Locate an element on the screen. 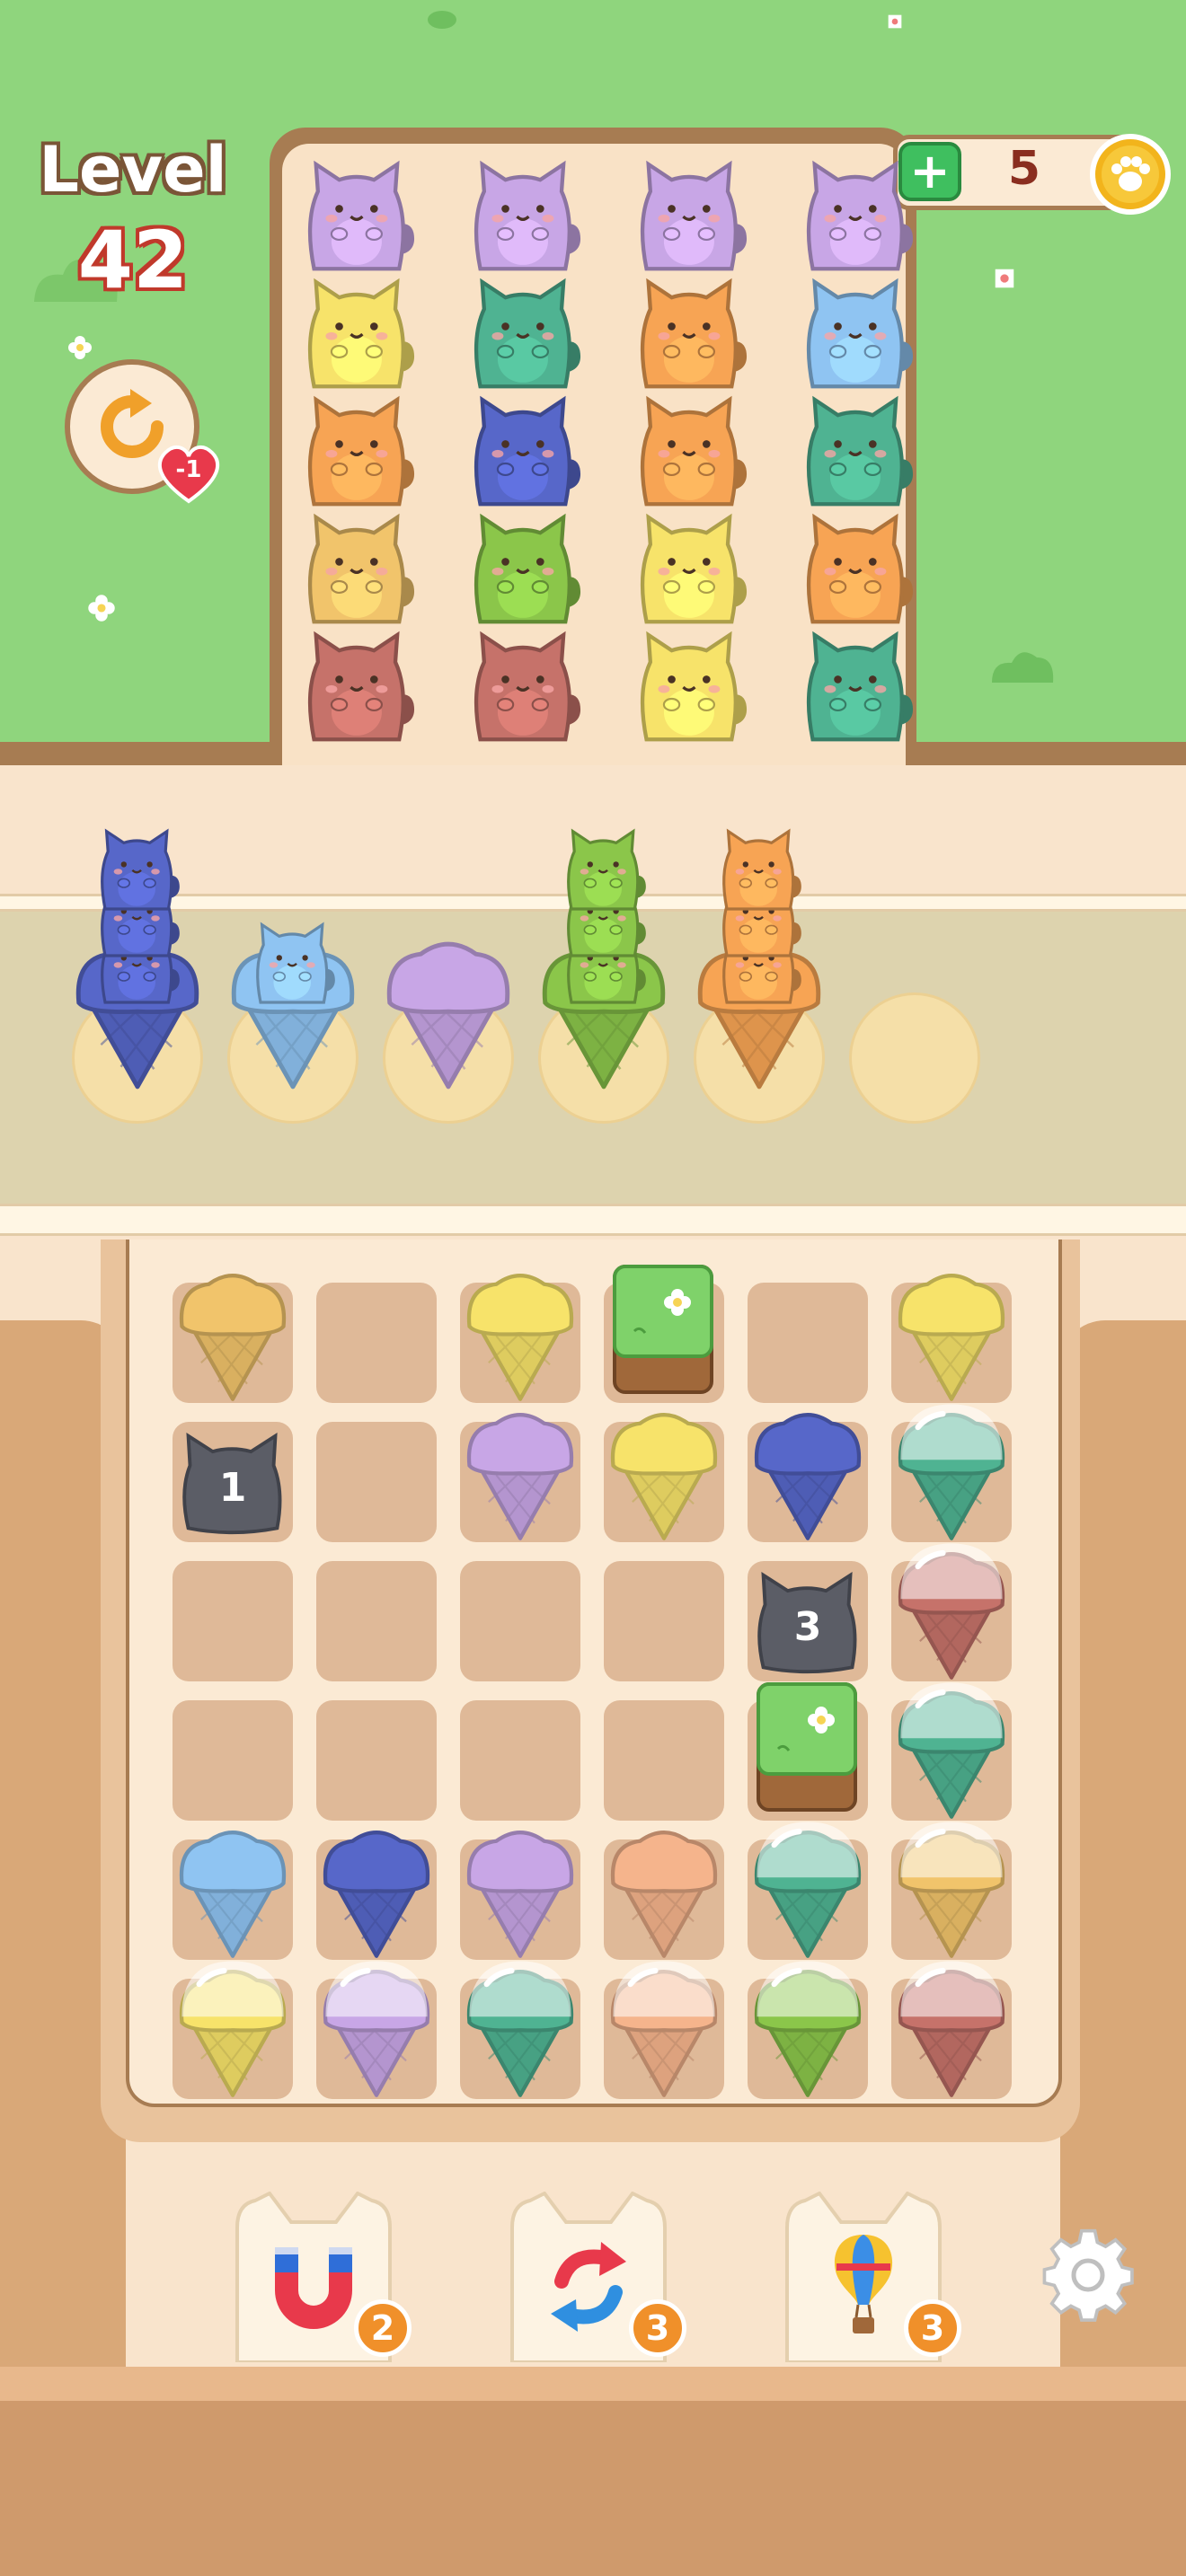 The width and height of the screenshot is (1186, 2576). toolbar-band is located at coordinates (593, 2384).